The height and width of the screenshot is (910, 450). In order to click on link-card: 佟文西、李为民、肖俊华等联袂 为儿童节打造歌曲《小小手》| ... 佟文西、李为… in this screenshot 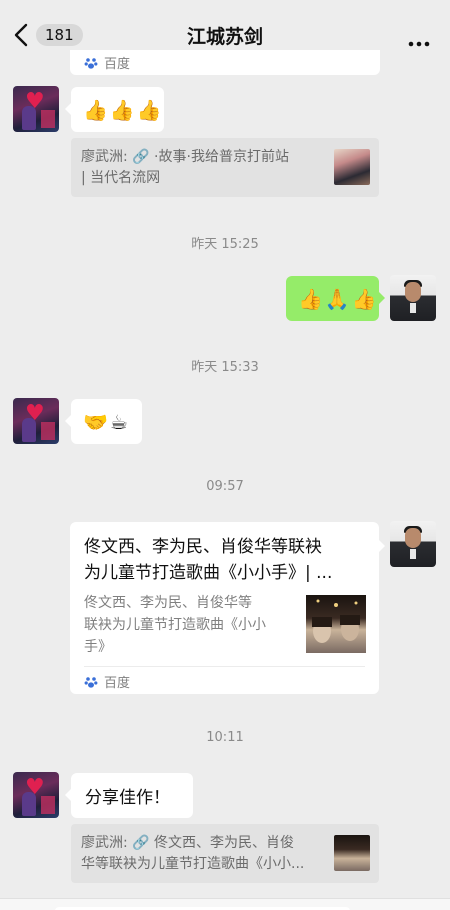, I will do `click(227, 608)`.